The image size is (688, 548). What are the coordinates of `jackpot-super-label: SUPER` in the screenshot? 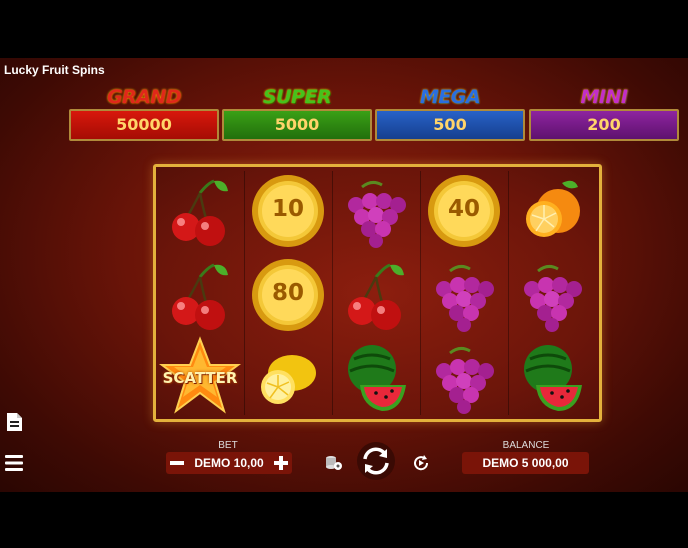 It's located at (297, 97).